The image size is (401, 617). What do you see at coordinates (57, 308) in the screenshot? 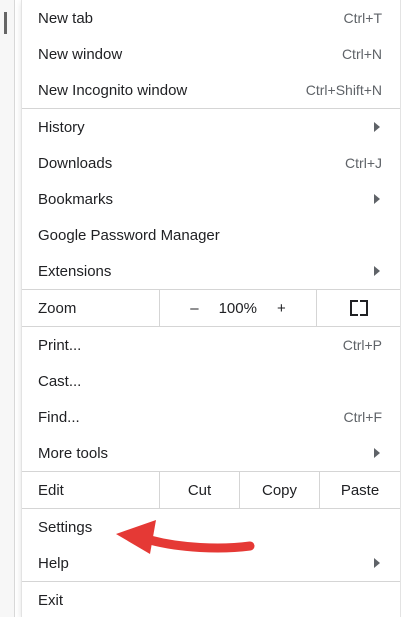
I see `zoom-label: Zoom` at bounding box center [57, 308].